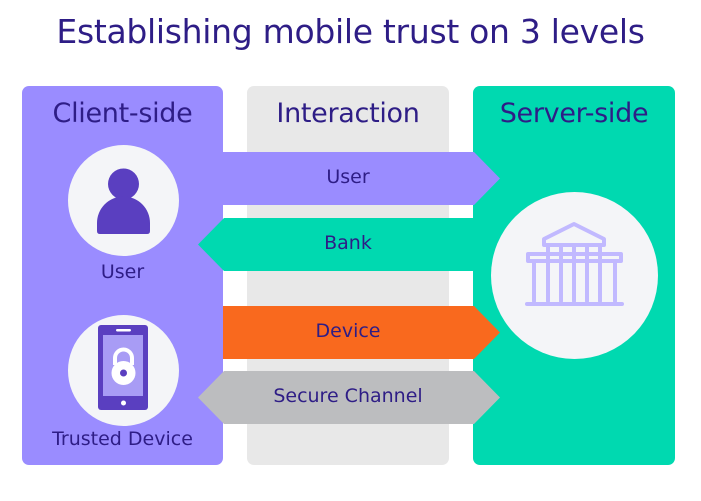 The width and height of the screenshot is (701, 501). I want to click on device-arrow-label: Device, so click(348, 331).